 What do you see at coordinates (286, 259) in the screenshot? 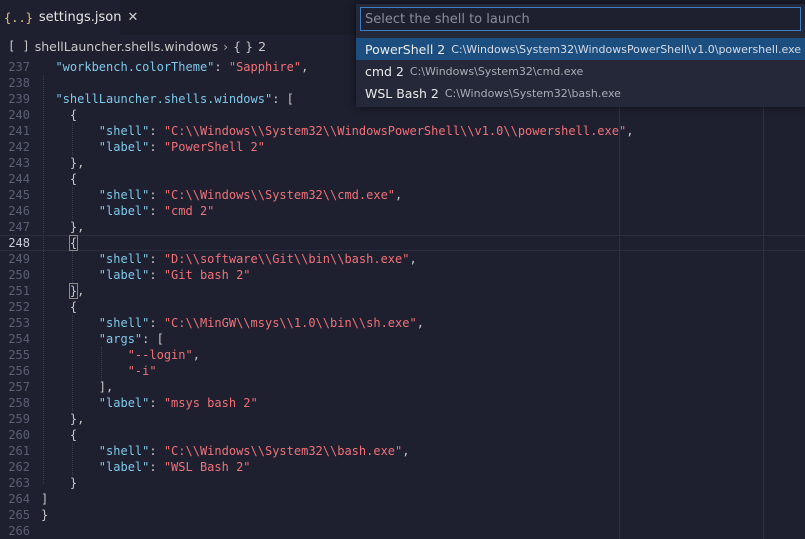
I see `json-string: "D:\\software\\Git\\bin\\bash.exe"` at bounding box center [286, 259].